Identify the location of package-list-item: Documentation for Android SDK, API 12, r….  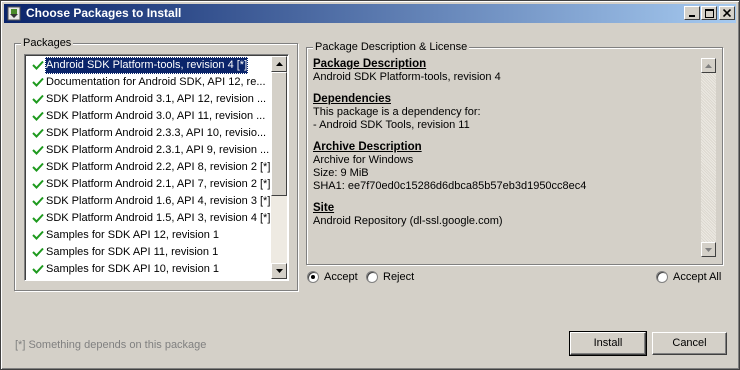
(149, 82).